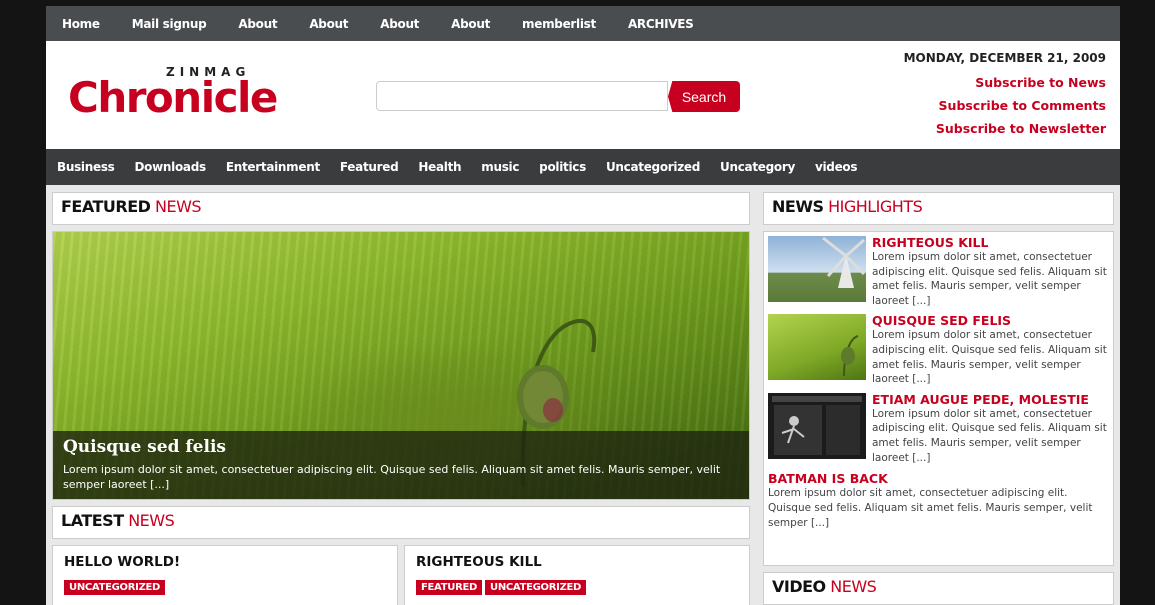  What do you see at coordinates (92, 520) in the screenshot?
I see `heading-bold: LATEST` at bounding box center [92, 520].